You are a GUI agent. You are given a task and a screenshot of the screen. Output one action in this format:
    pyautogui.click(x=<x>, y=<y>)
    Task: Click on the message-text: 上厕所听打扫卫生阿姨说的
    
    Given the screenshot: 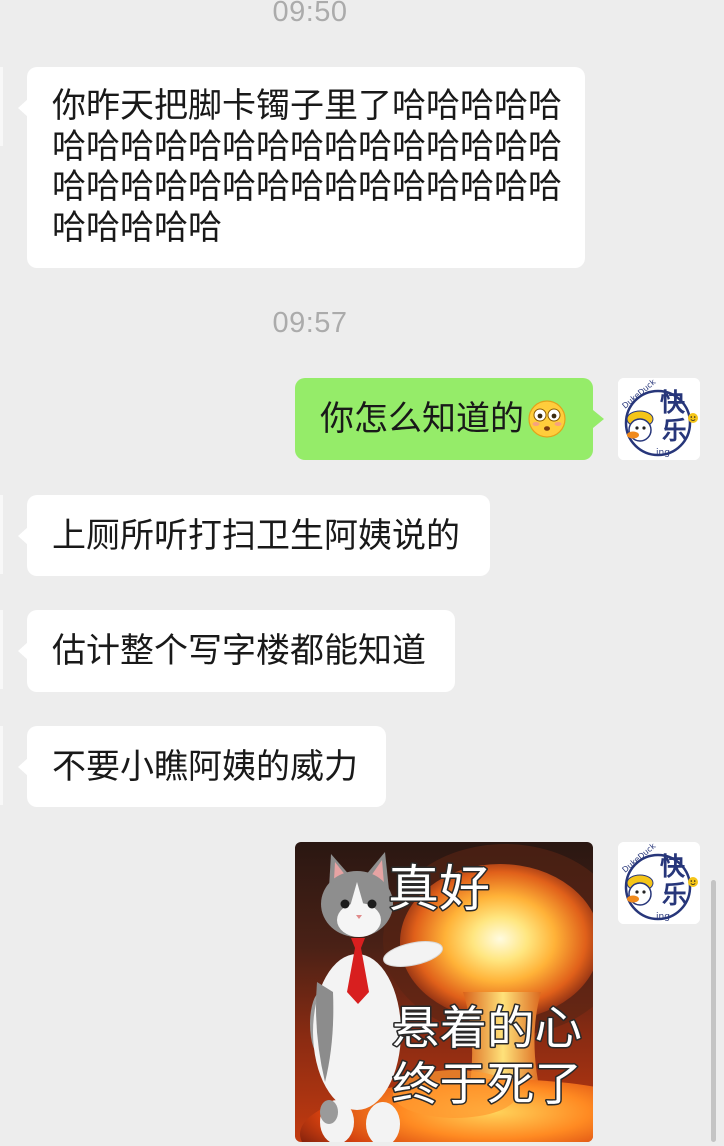 What is the action you would take?
    pyautogui.click(x=256, y=535)
    